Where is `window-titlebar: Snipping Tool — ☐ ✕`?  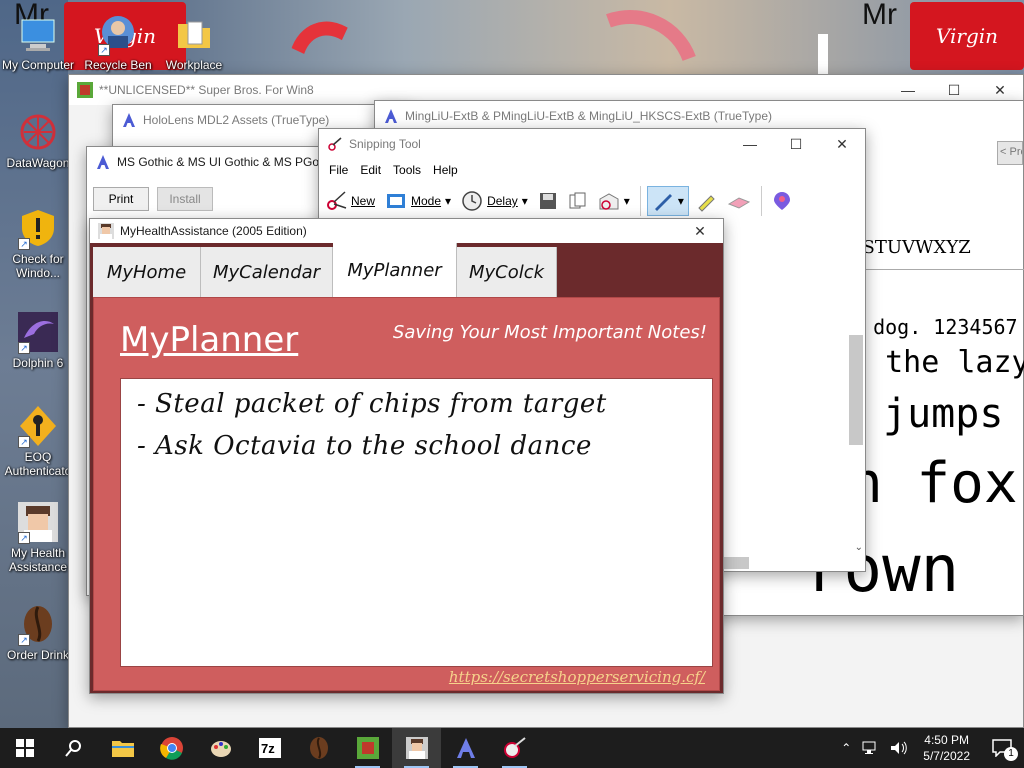
window-titlebar: Snipping Tool — ☐ ✕ is located at coordinates (592, 144).